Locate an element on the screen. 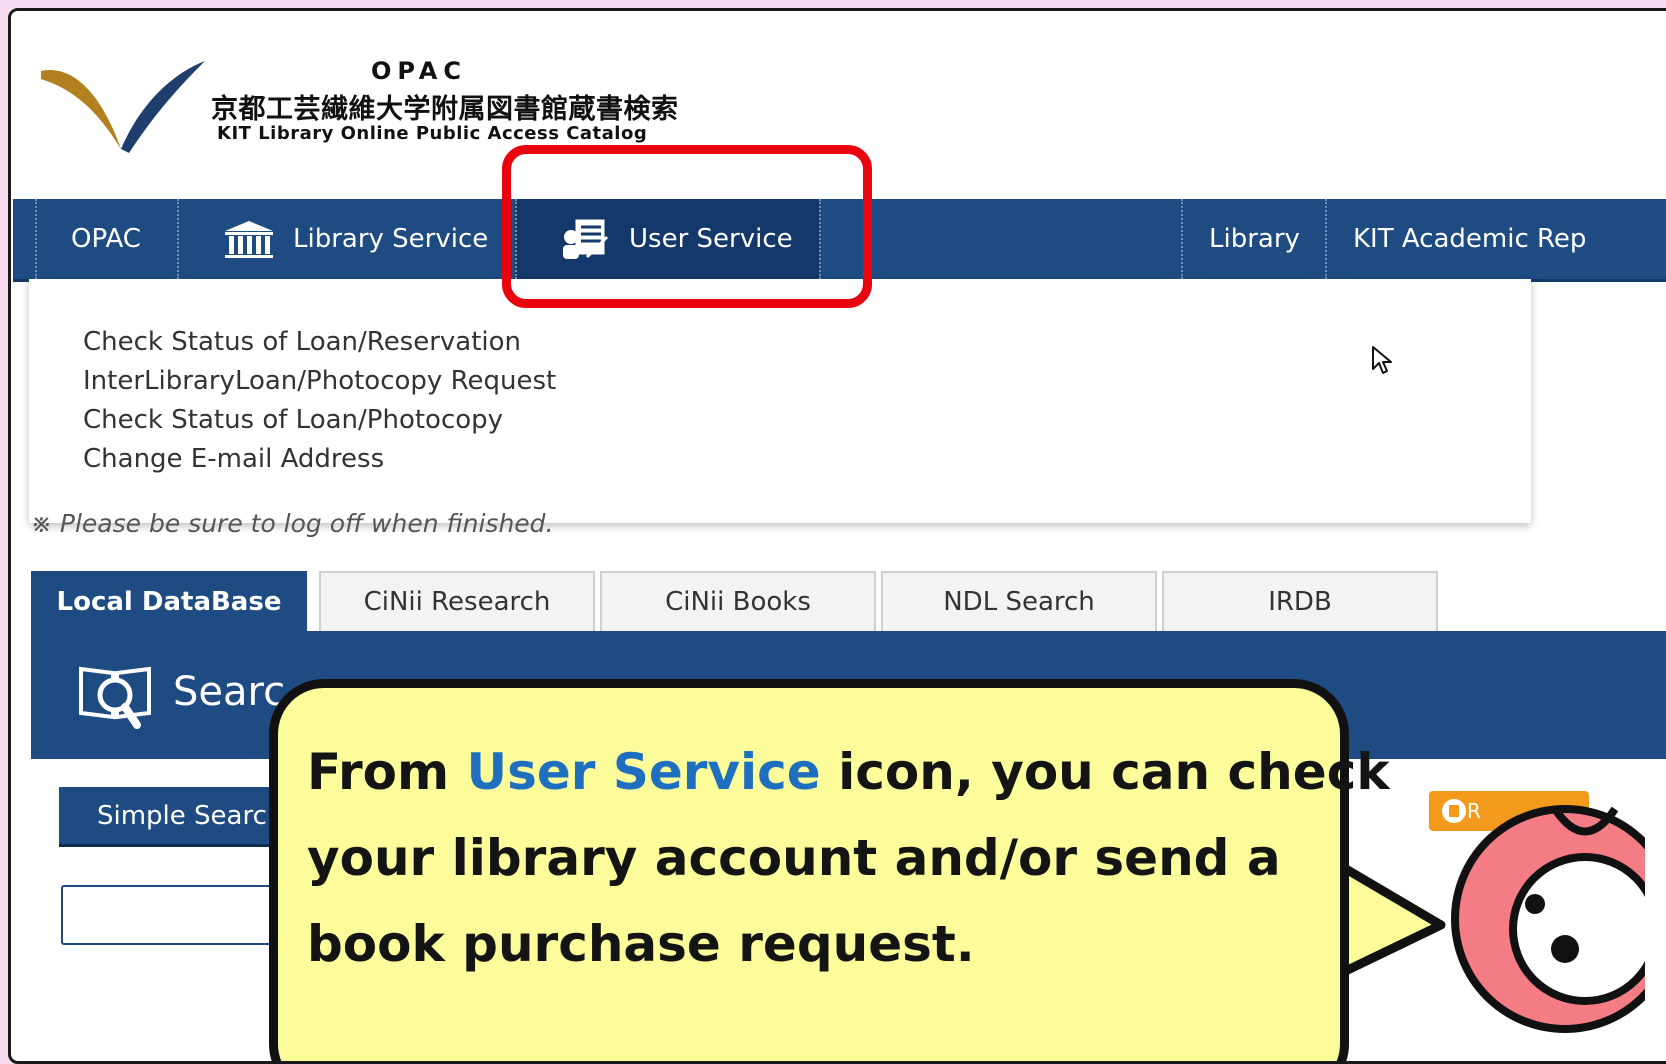  nav-opac-label: OPAC is located at coordinates (106, 239).